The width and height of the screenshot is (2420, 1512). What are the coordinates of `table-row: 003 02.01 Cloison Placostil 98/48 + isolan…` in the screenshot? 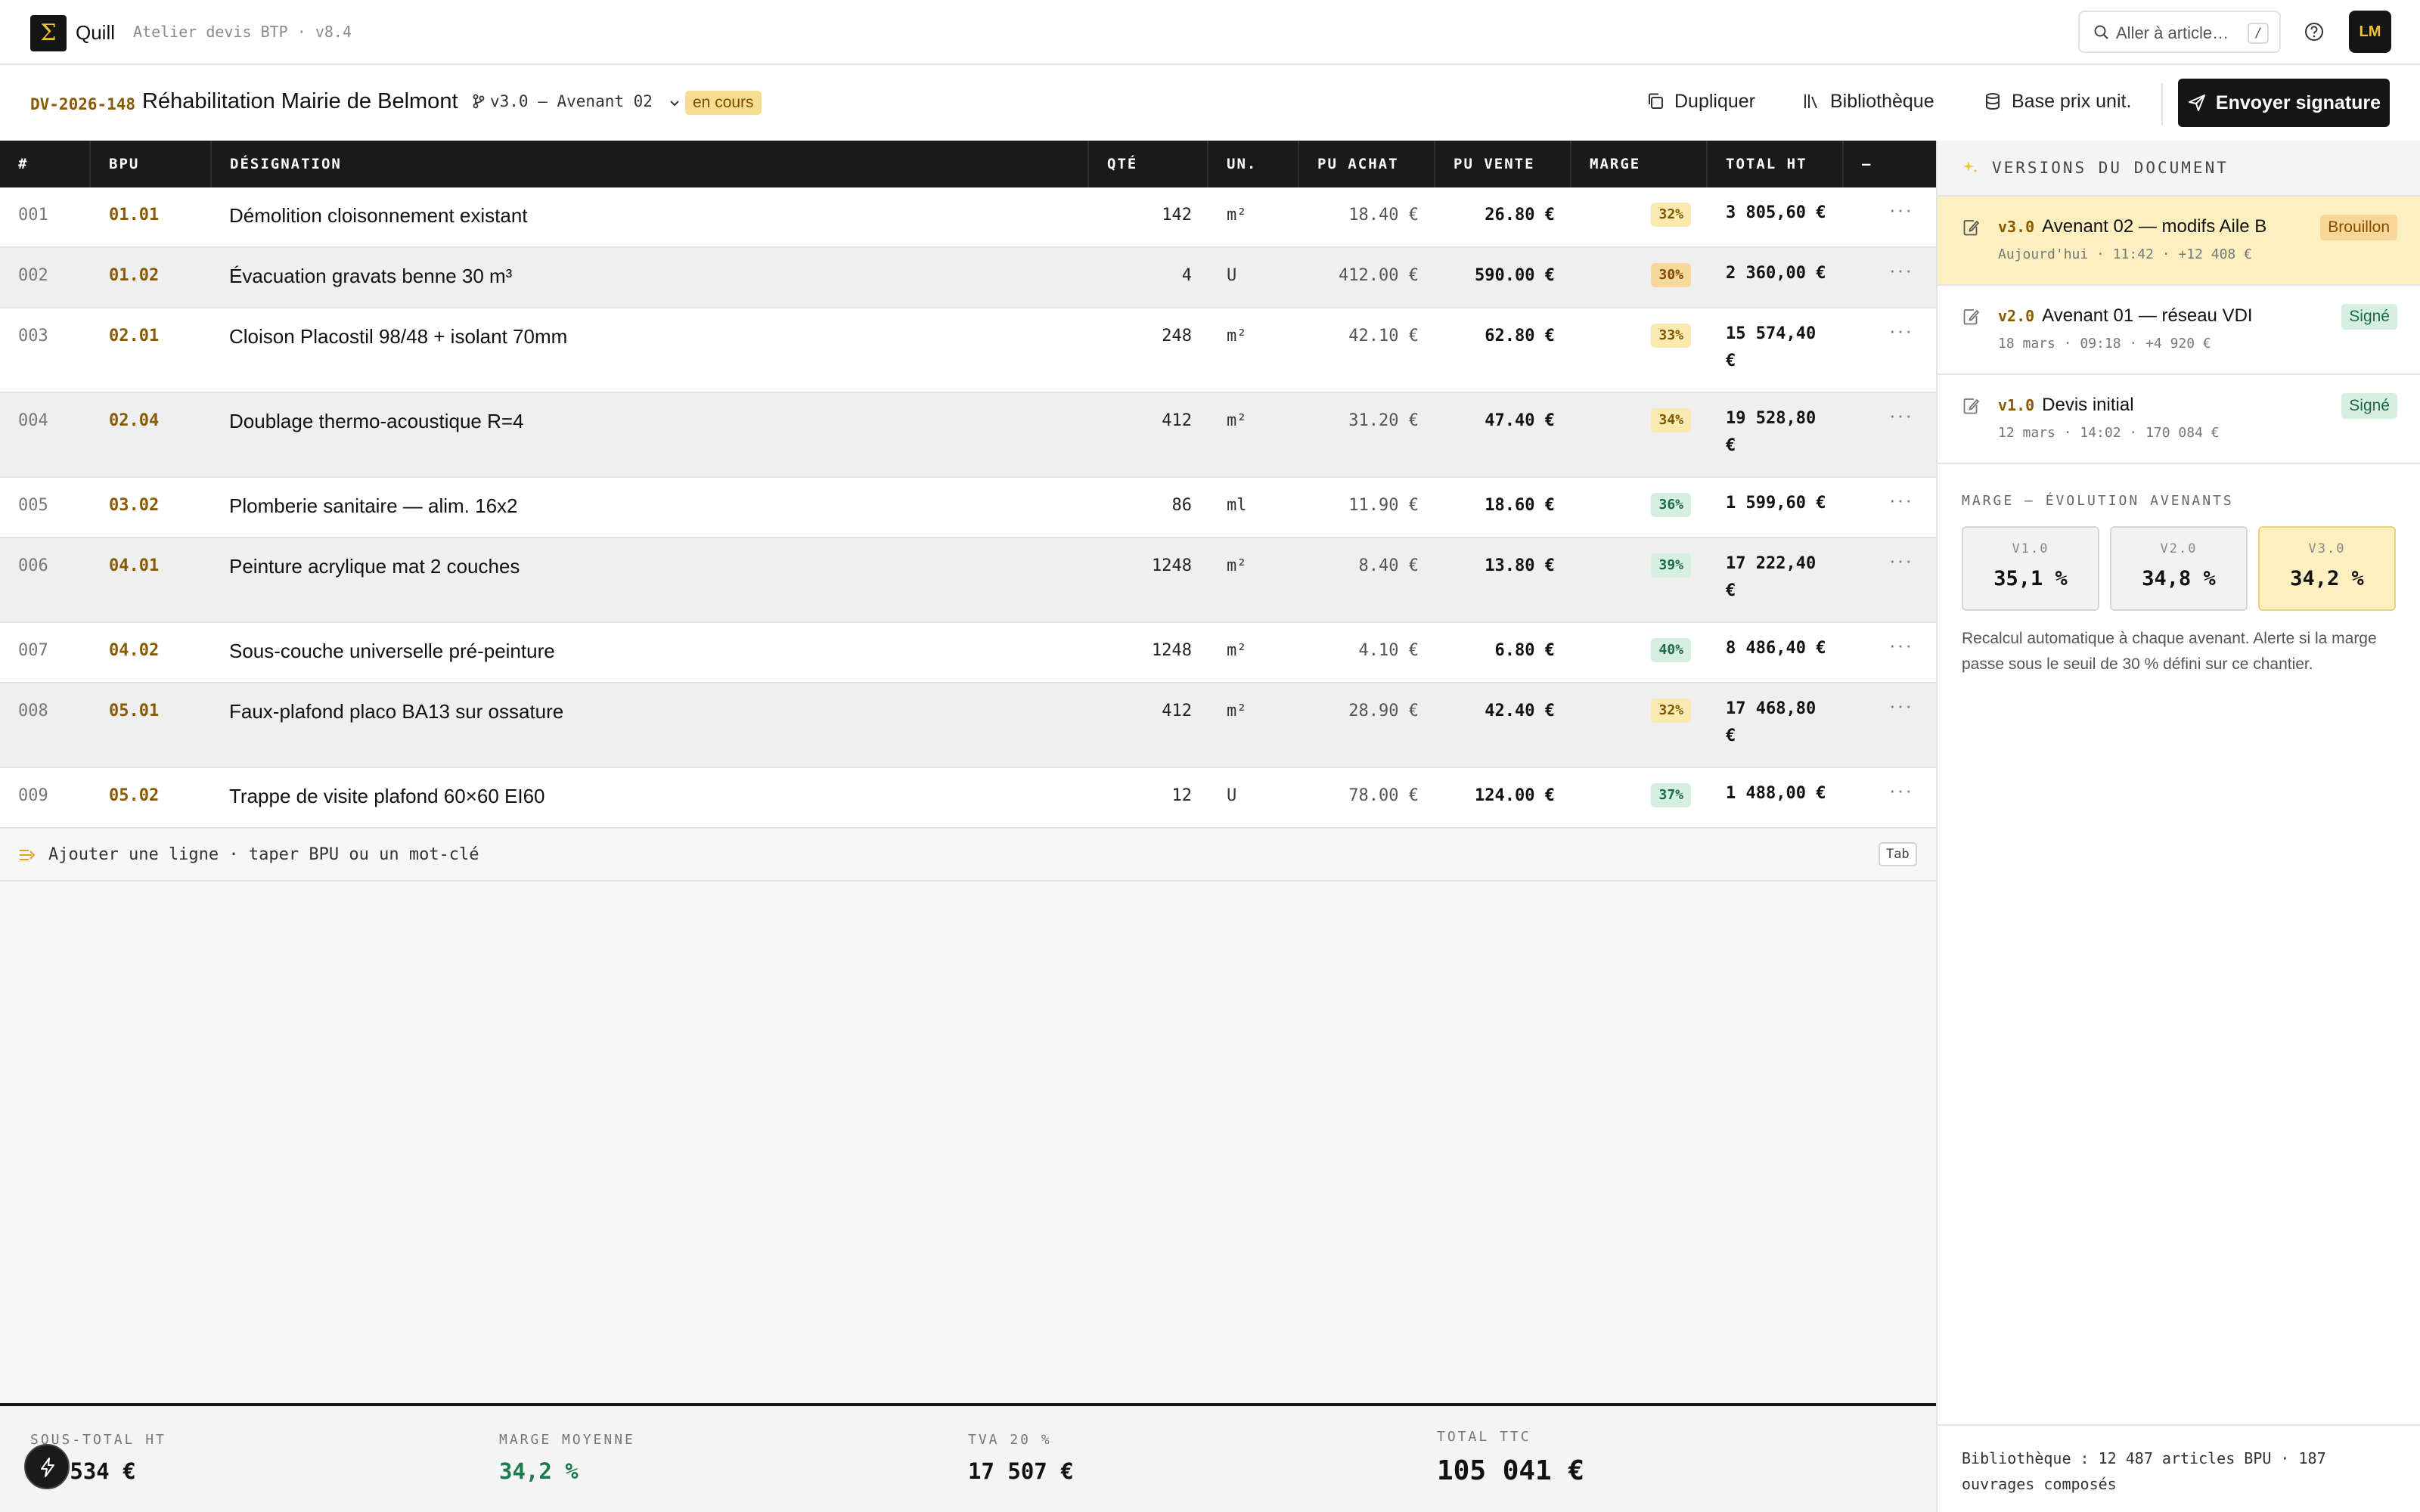 It's located at (968, 350).